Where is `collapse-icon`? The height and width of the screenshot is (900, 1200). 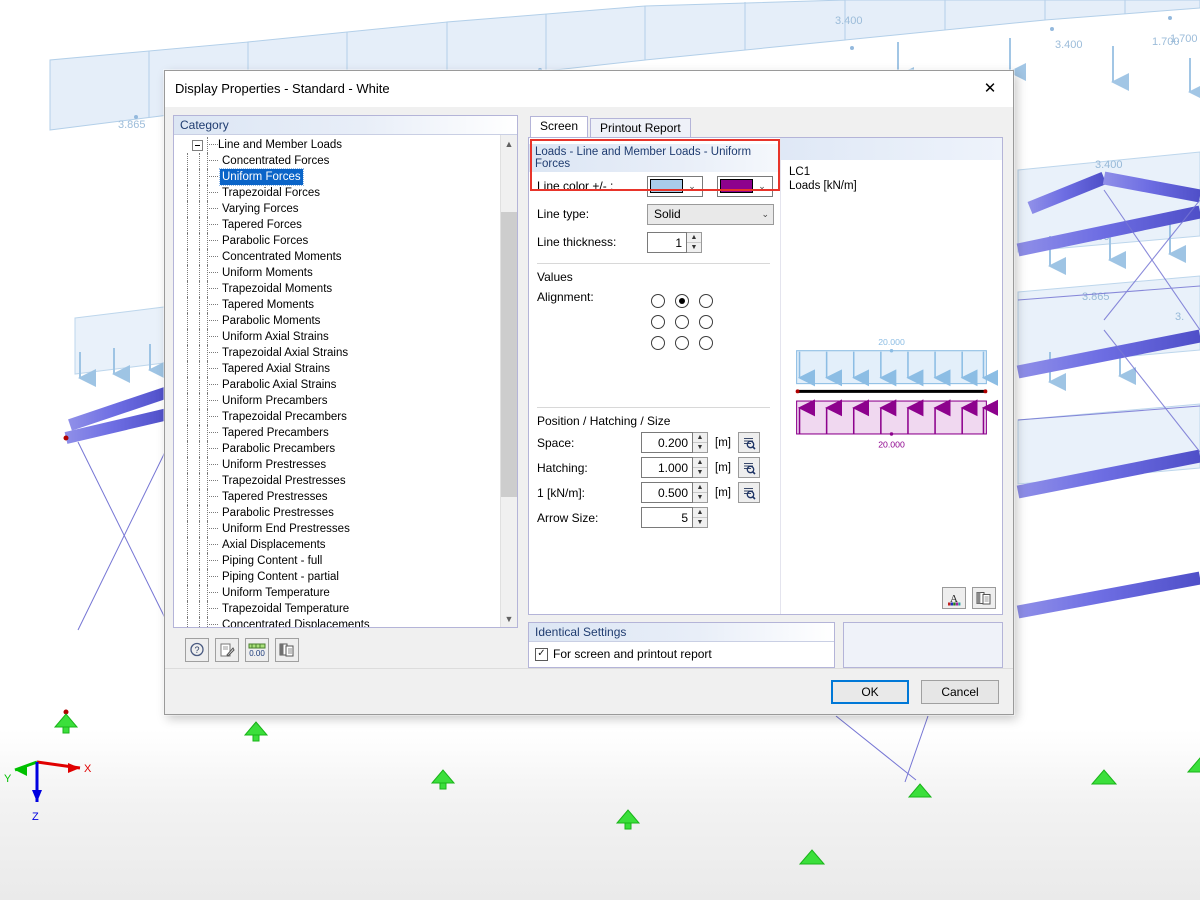 collapse-icon is located at coordinates (197, 145).